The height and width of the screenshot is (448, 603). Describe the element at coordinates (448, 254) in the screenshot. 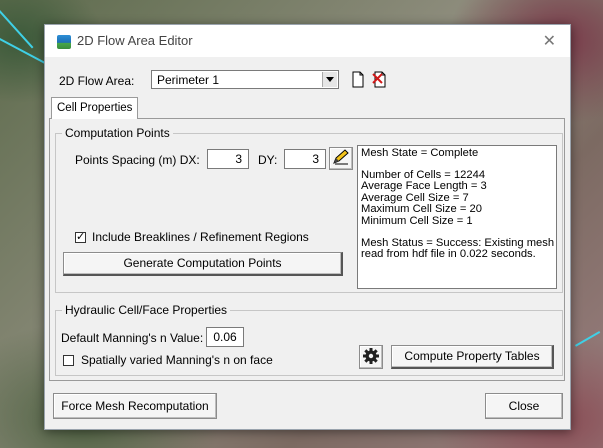

I see `mesh-info-line: read from hdf file in 0.022 seconds.` at that location.